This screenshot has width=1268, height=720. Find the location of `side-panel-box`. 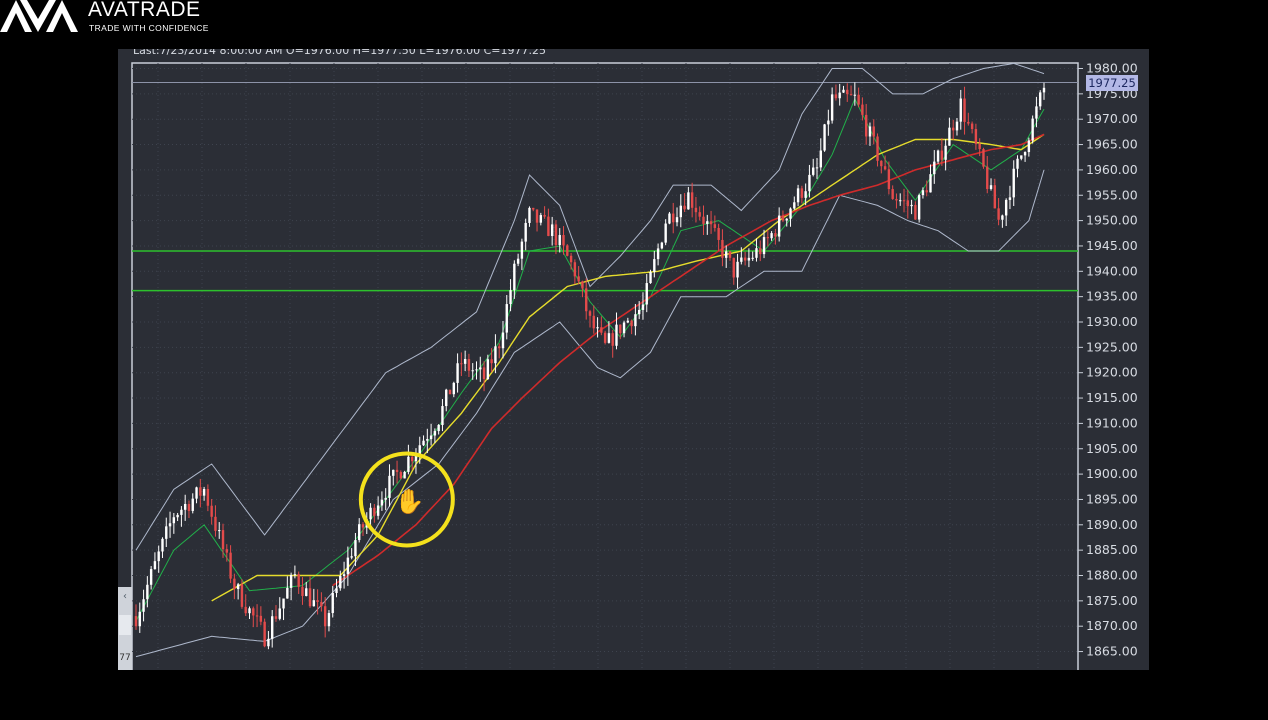

side-panel-box is located at coordinates (125, 625).